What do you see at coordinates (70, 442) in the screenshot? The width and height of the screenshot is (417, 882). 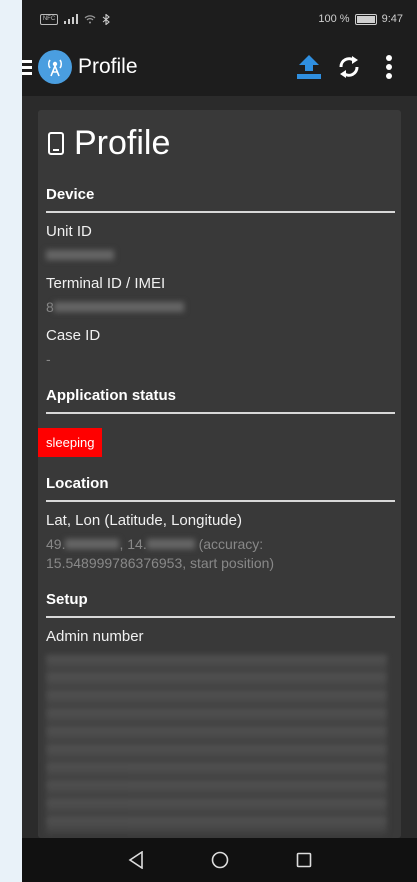 I see `status-badge: sleeping` at bounding box center [70, 442].